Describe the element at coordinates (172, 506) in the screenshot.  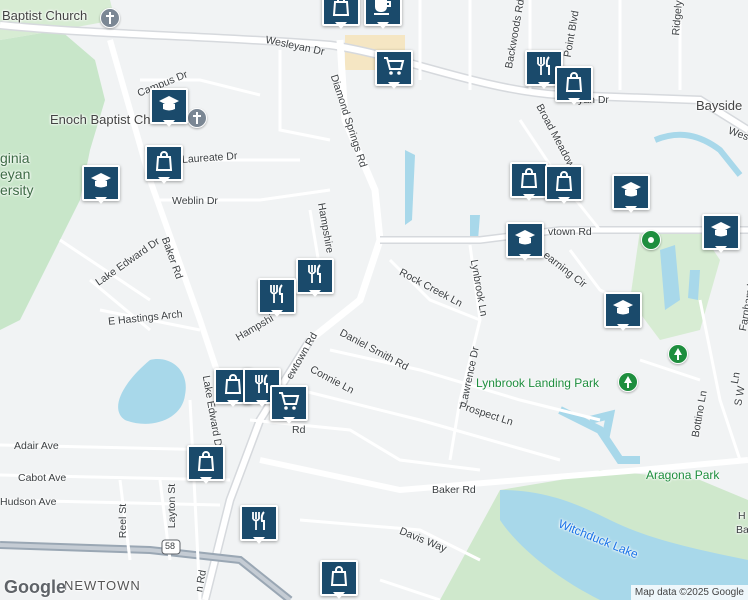
I see `label-layton-st: Layton St` at that location.